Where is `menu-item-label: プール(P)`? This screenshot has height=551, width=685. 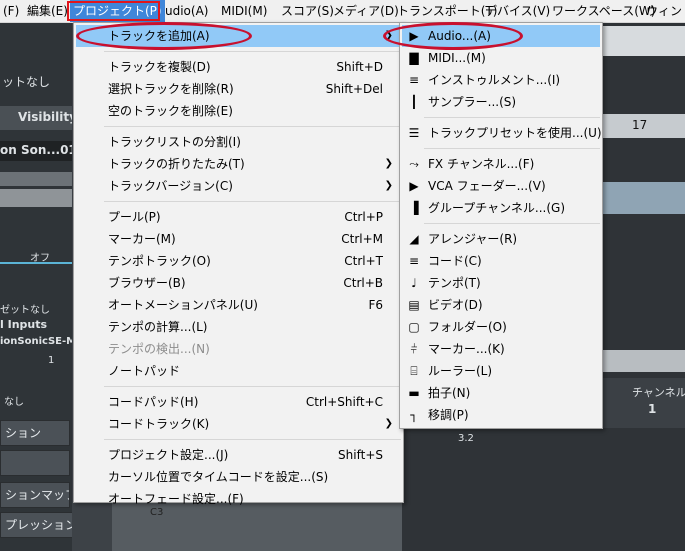 menu-item-label: プール(P) is located at coordinates (134, 217).